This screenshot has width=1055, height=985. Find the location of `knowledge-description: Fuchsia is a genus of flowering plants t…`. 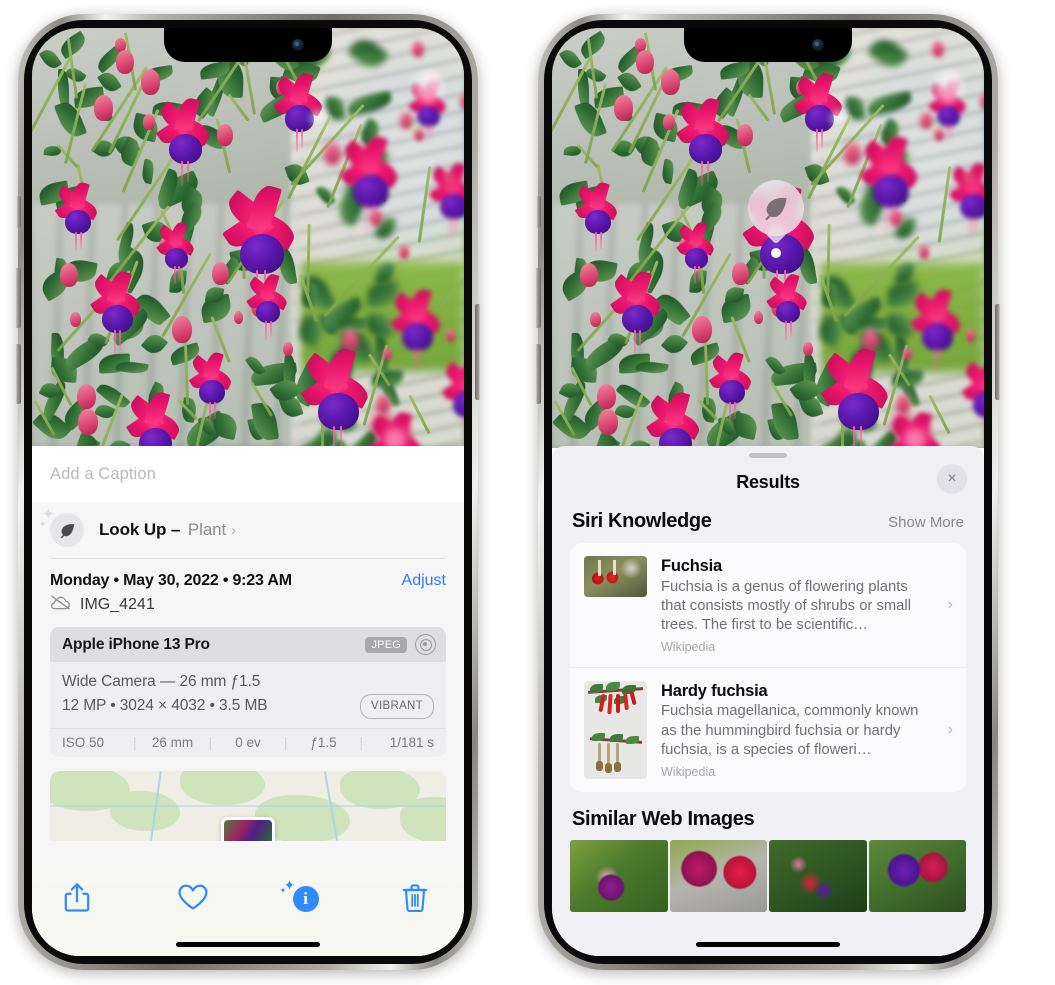

knowledge-description: Fuchsia is a genus of flowering plants t… is located at coordinates (786, 605).